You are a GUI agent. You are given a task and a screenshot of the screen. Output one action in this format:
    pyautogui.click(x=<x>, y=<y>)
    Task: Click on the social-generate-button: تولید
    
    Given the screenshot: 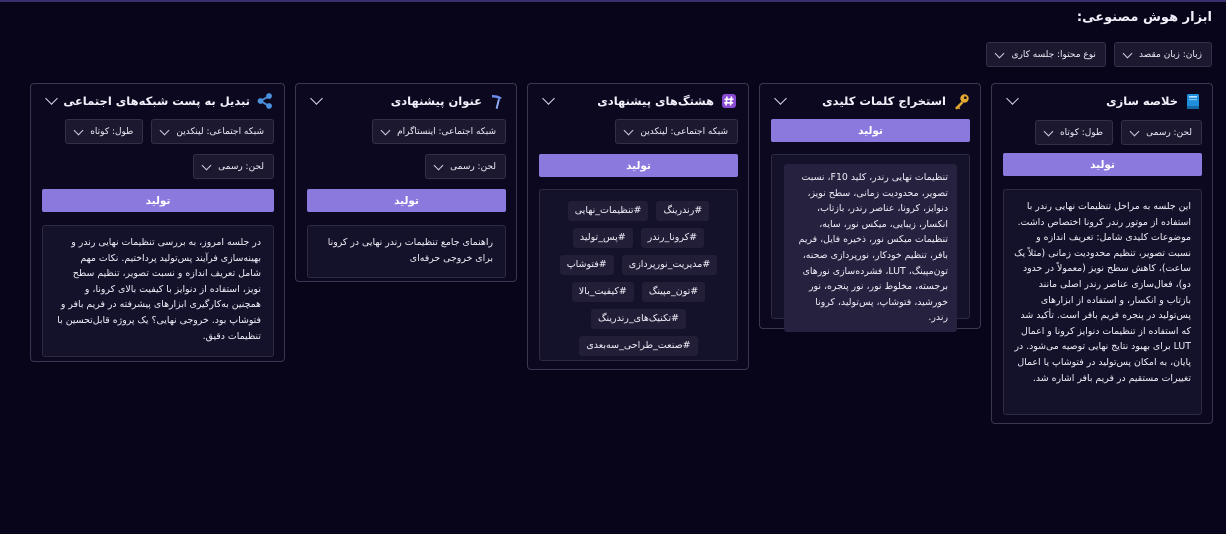 What is the action you would take?
    pyautogui.click(x=158, y=200)
    